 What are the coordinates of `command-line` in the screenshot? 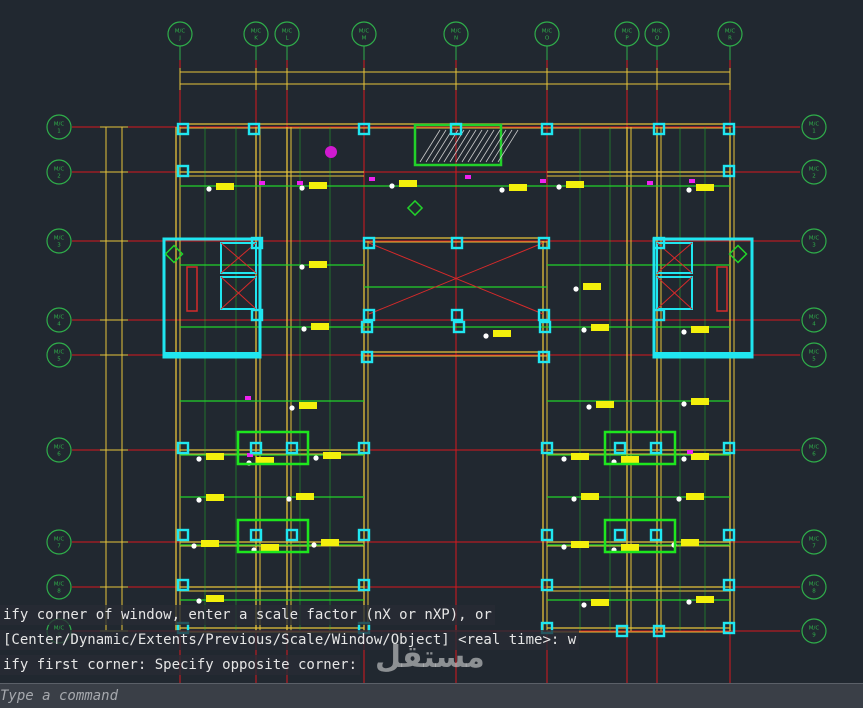 It's located at (431, 695).